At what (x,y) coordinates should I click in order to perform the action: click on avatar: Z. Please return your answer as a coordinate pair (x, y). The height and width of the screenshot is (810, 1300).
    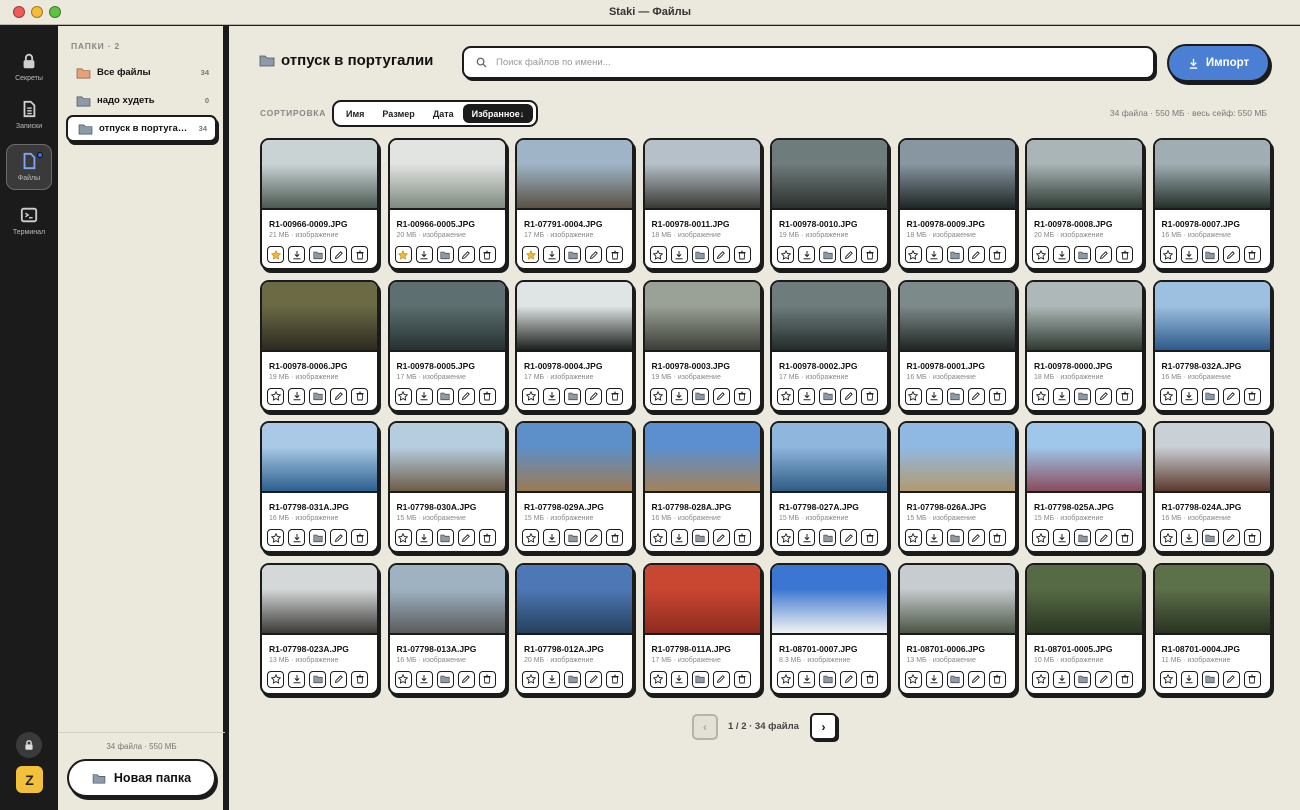
    Looking at the image, I should click on (29, 779).